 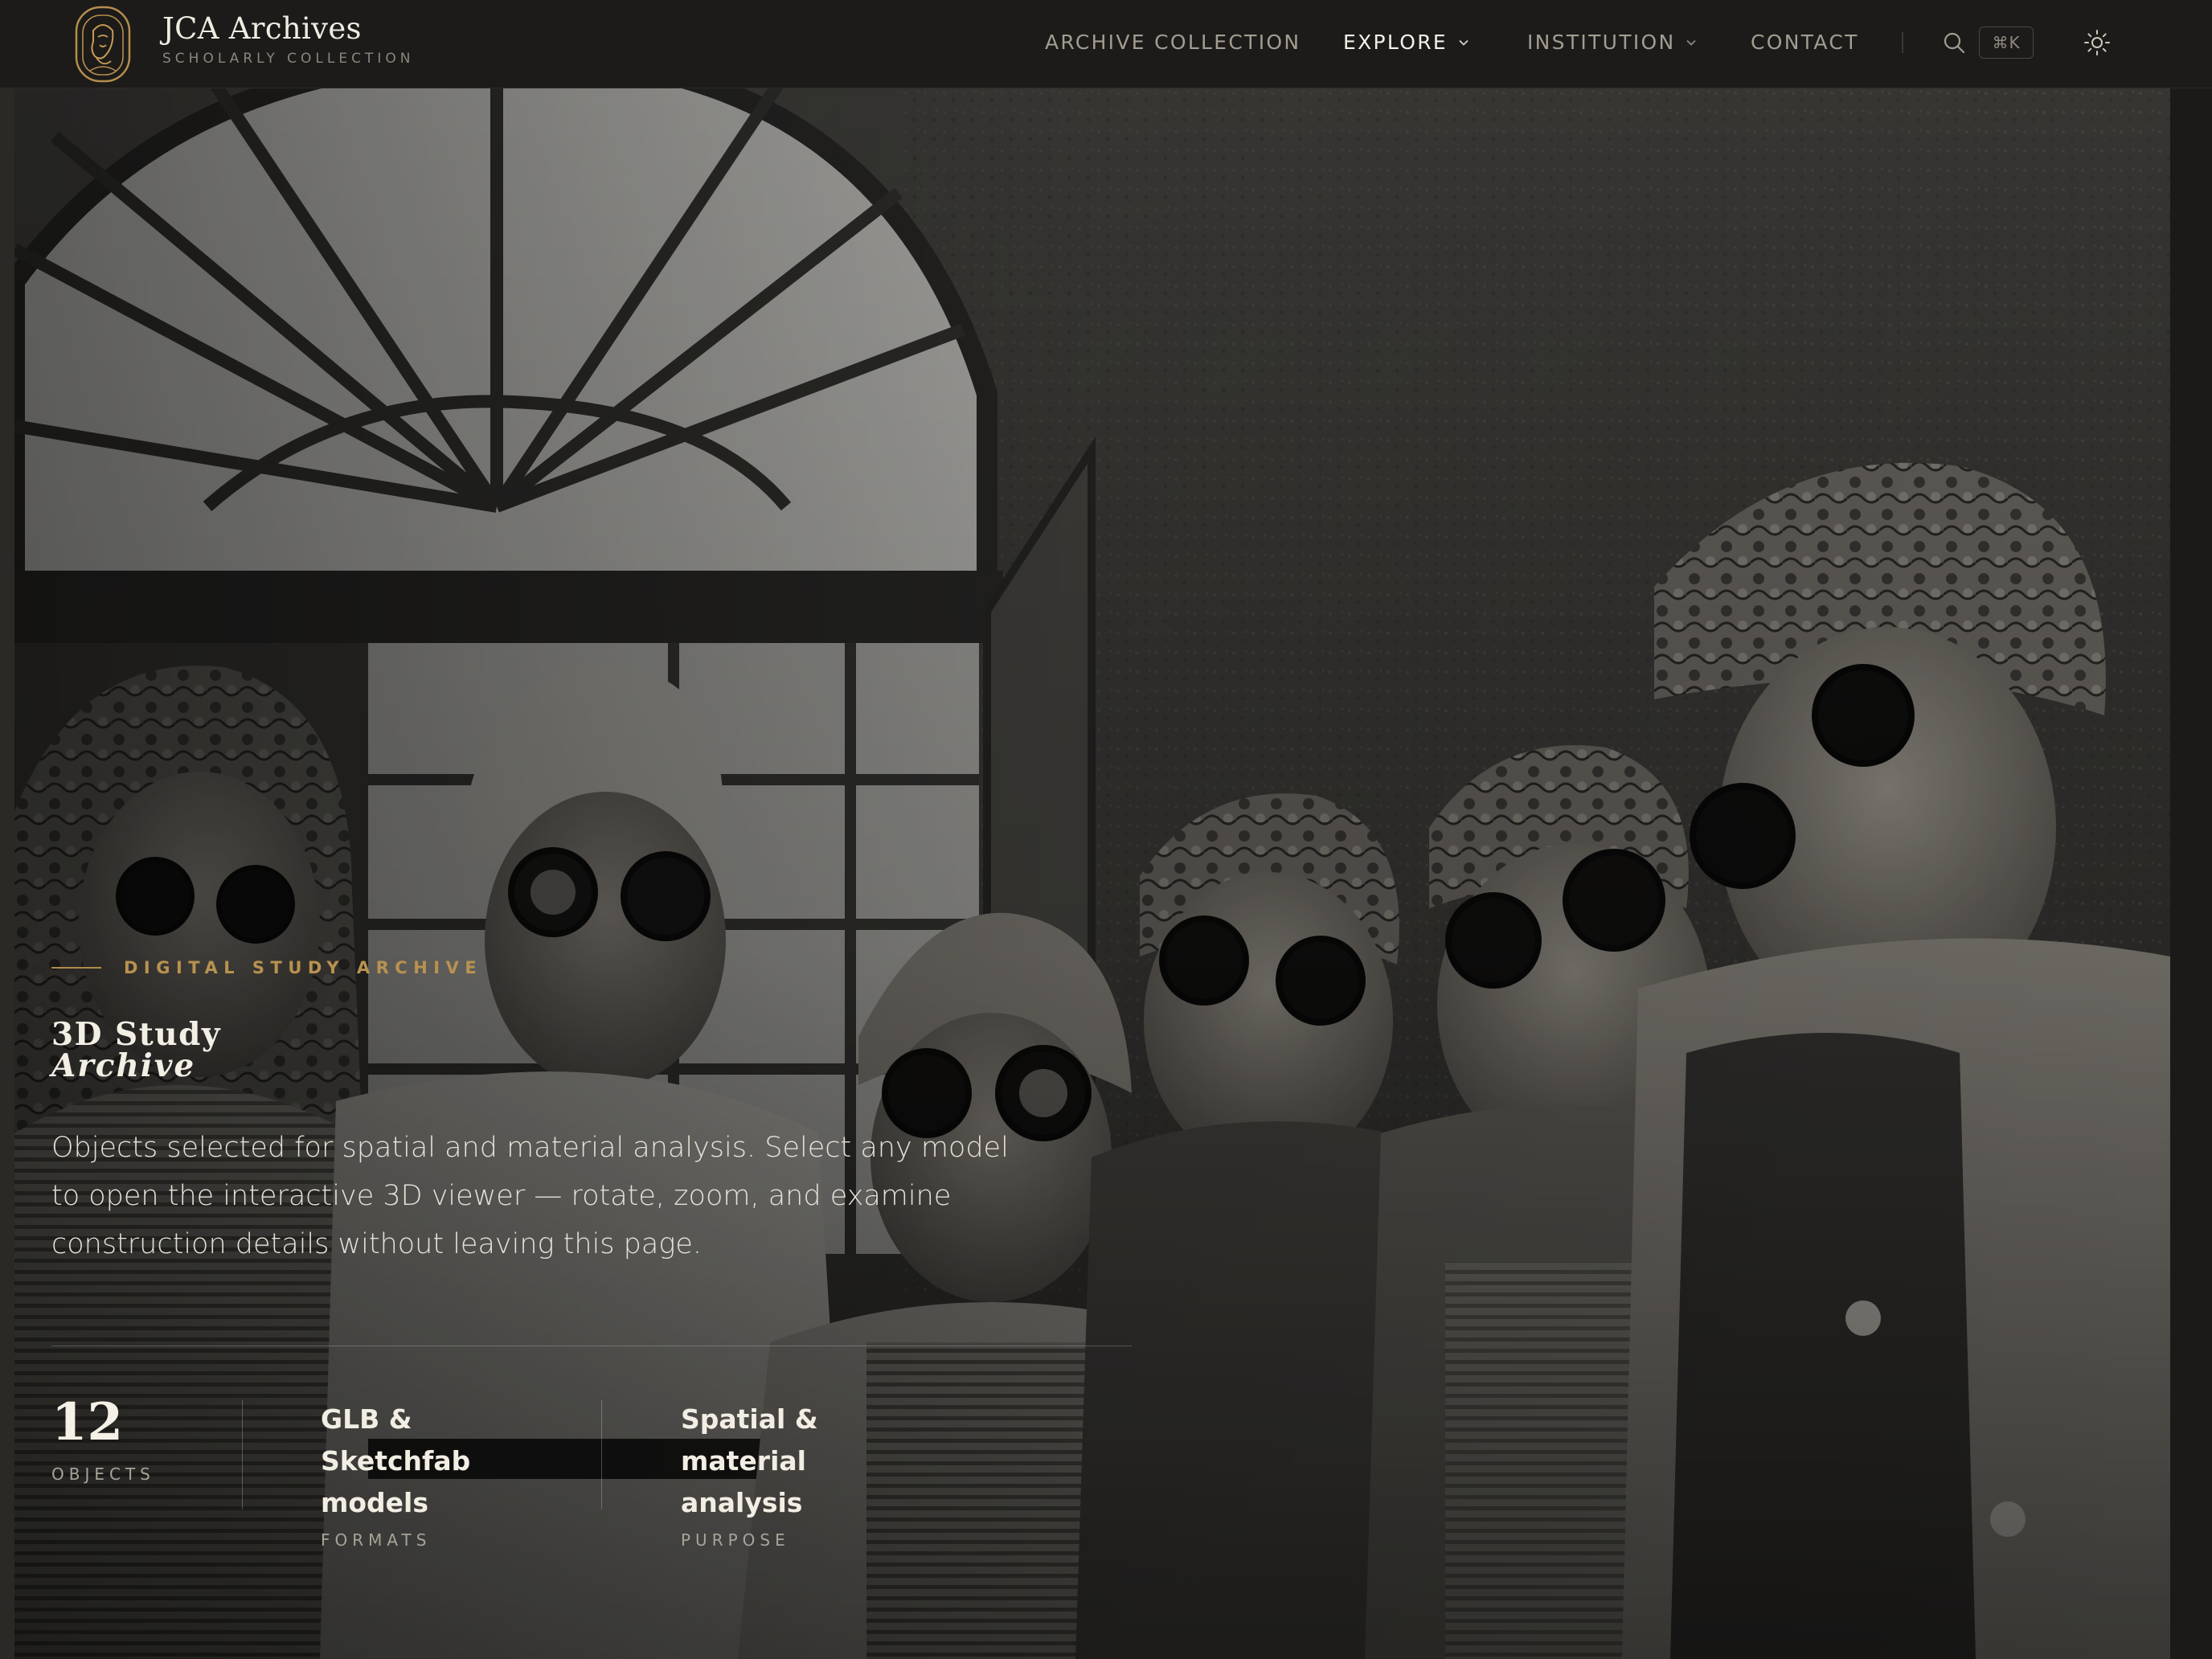 I want to click on stat-formats-label: FORMATS, so click(x=376, y=1540).